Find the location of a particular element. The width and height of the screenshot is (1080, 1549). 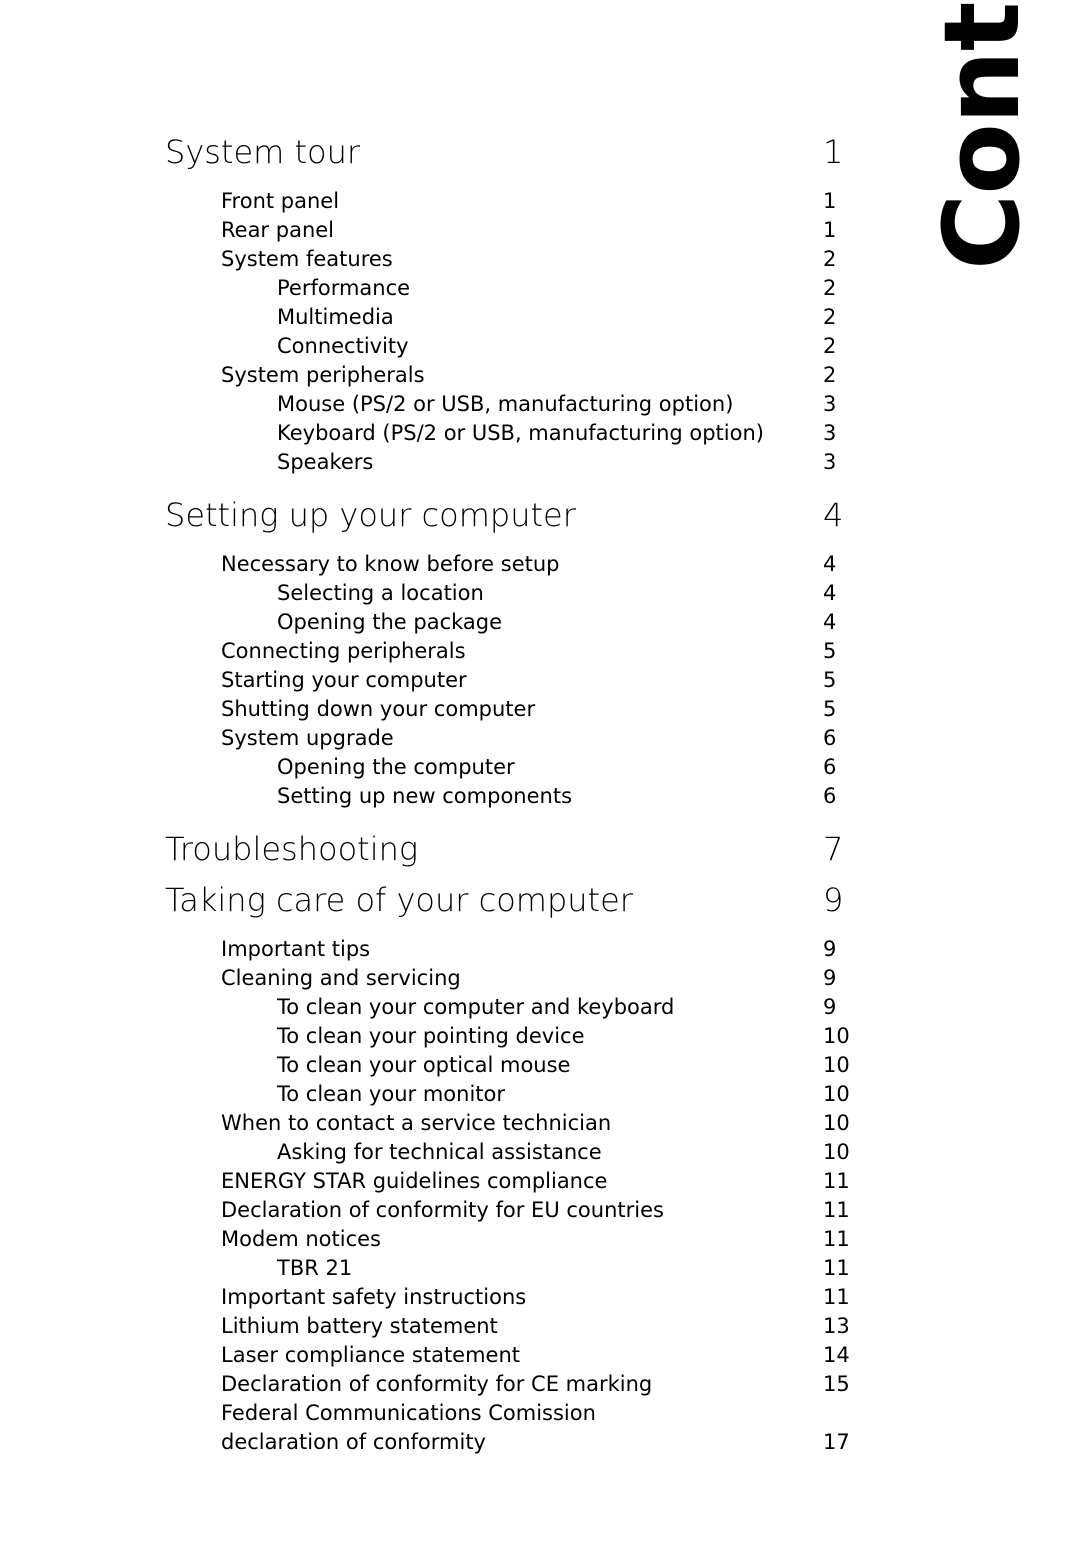

toc-entry-row: declaration of conformity 17 is located at coordinates (440, 1442).